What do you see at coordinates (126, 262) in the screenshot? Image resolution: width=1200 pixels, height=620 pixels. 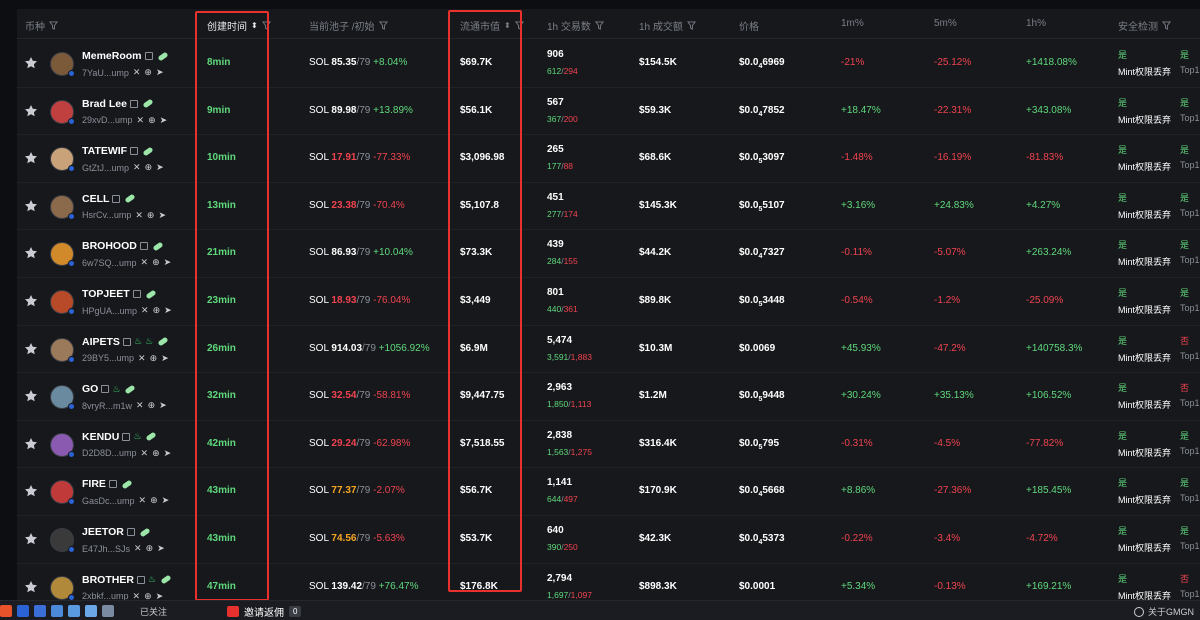 I see `token-address: 6w7SQ...ump ✕ ⊕ ➤` at bounding box center [126, 262].